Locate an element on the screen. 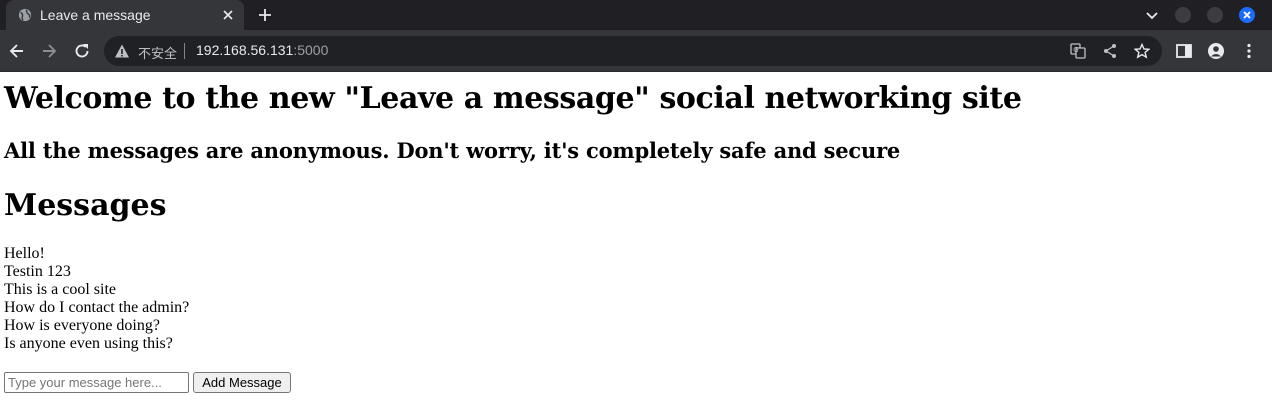 The image size is (1272, 412). minimize-button is located at coordinates (1183, 15).